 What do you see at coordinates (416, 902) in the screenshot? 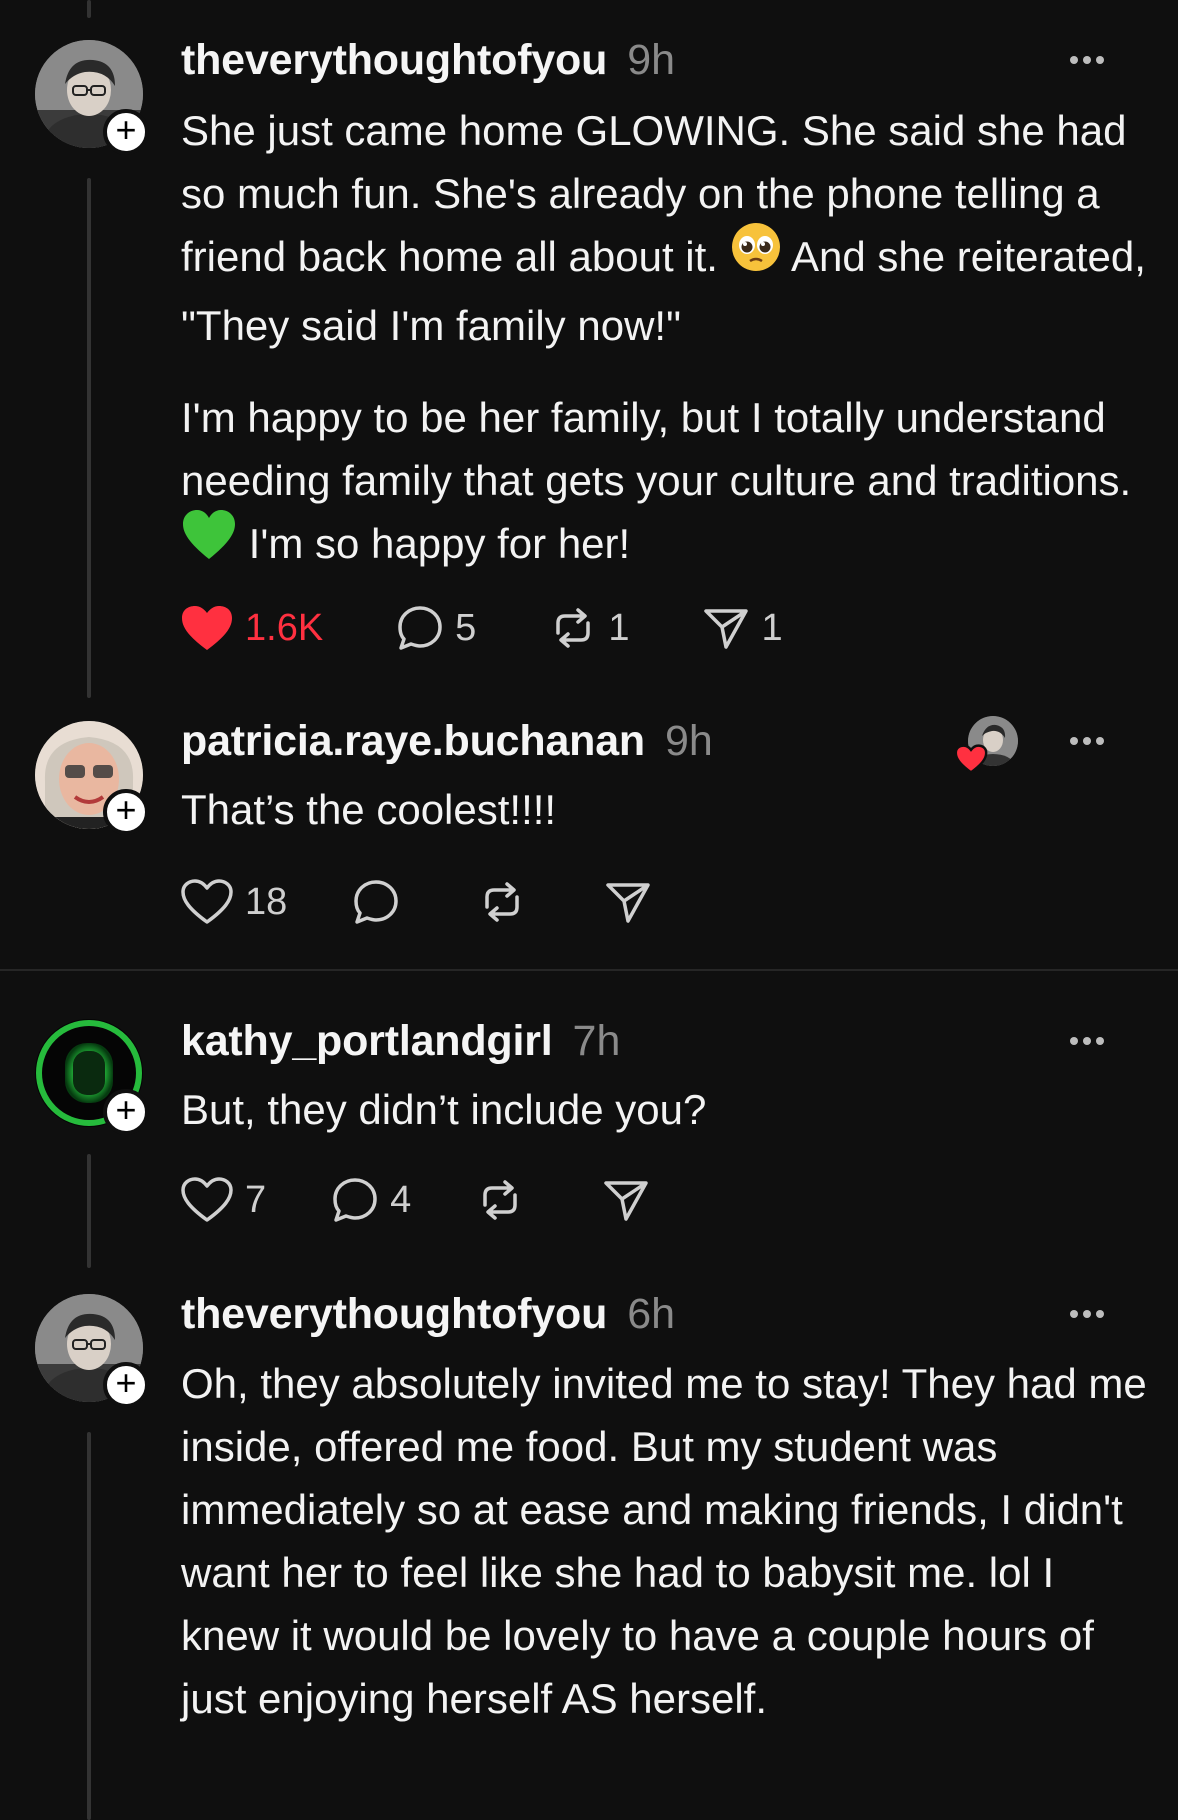
I see `post-actions: 18` at bounding box center [416, 902].